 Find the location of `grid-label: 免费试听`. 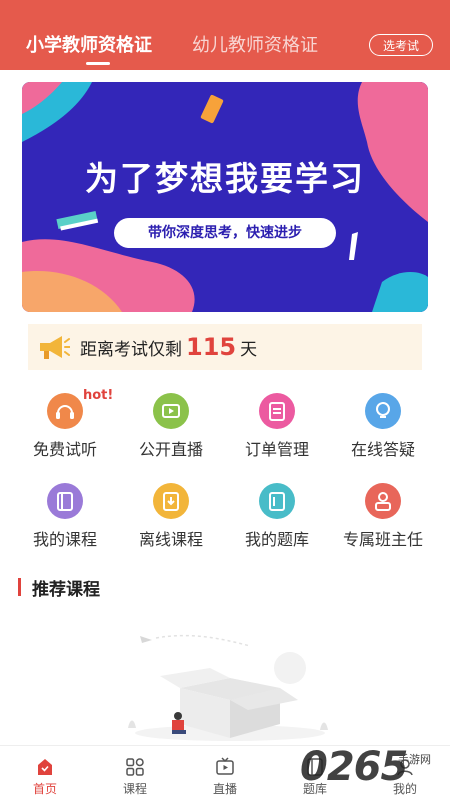

grid-label: 免费试听 is located at coordinates (64, 449).